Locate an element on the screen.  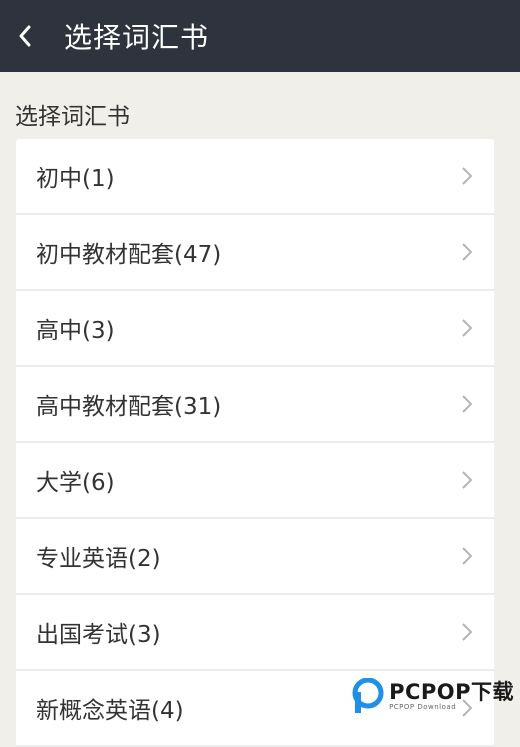
section-label: 选择词汇书 is located at coordinates (72, 117).